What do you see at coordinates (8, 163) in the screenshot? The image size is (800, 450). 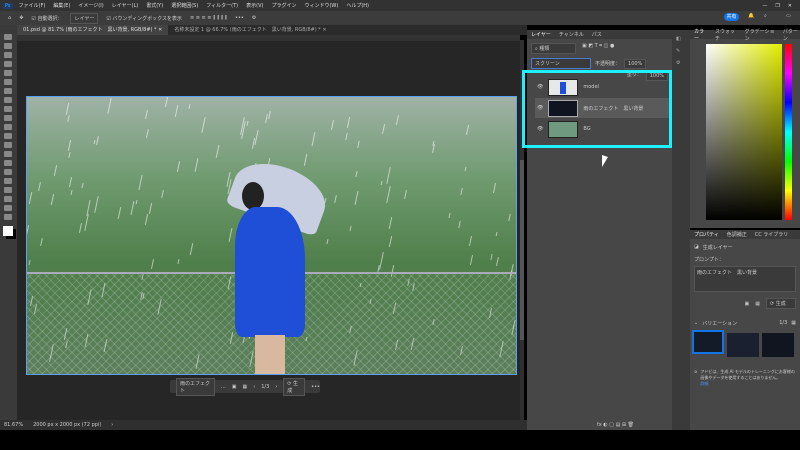 I see `dodge-tool-icon` at bounding box center [8, 163].